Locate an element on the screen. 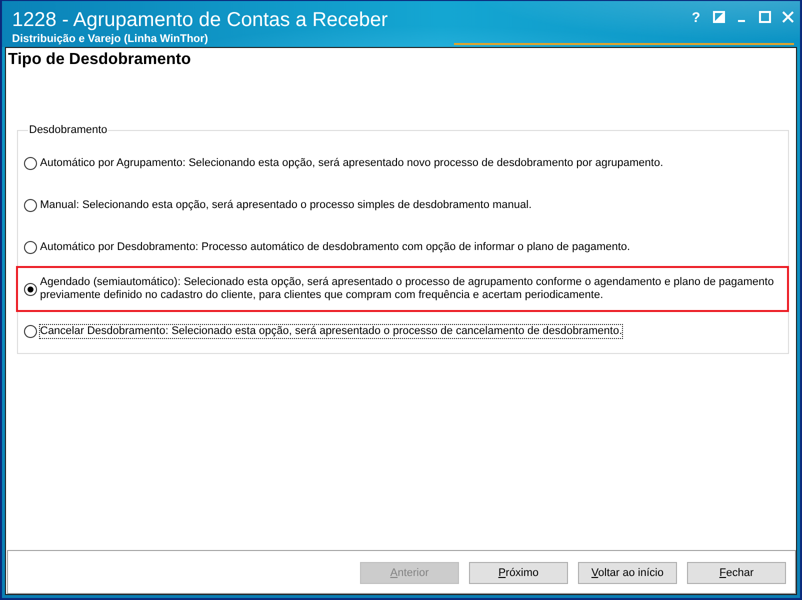 The height and width of the screenshot is (600, 802). option-label: Automático por Desdobramento: Processo automático de desdobramento com opção de informar o plano de pagamento. is located at coordinates (335, 247).